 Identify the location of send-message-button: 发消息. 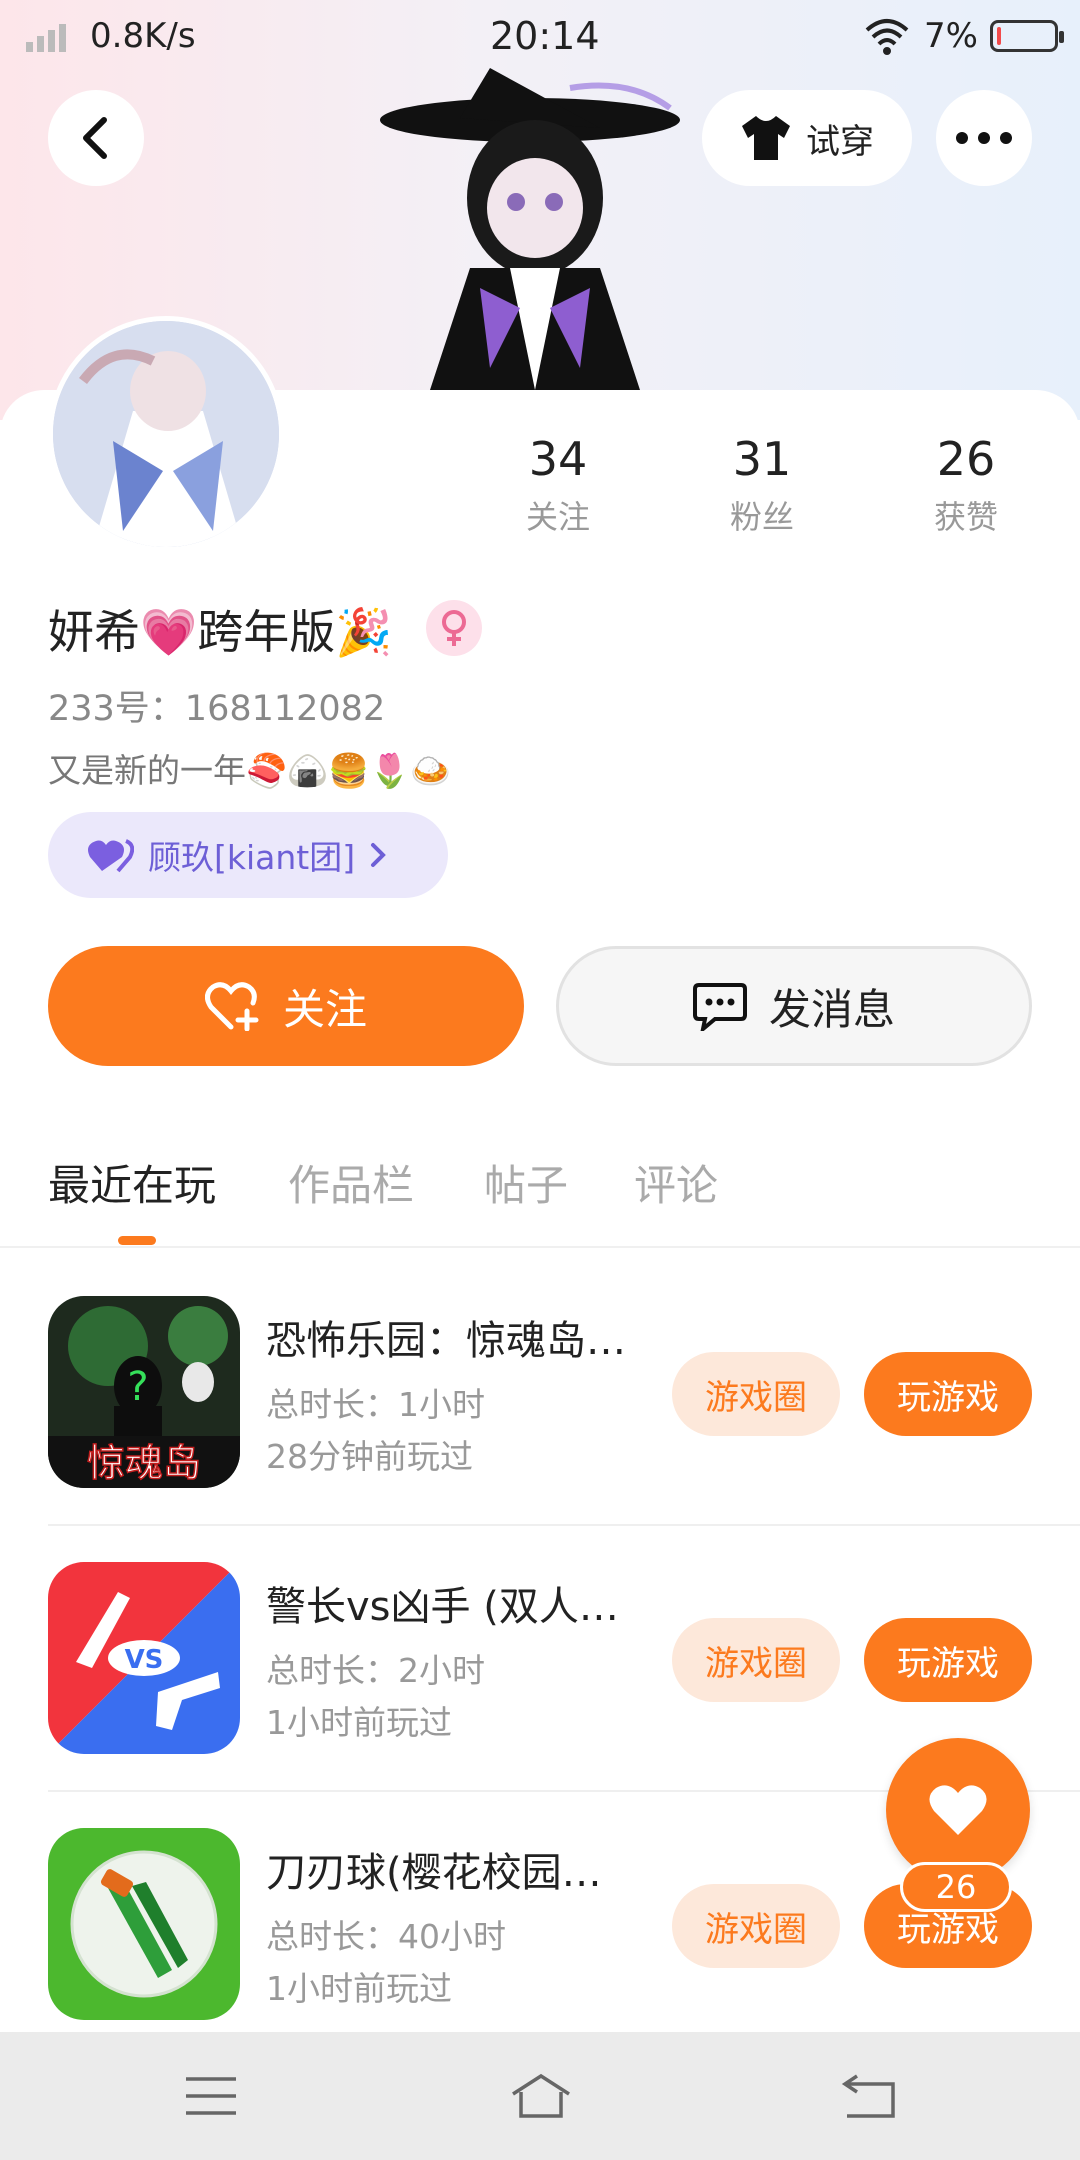
(794, 1006).